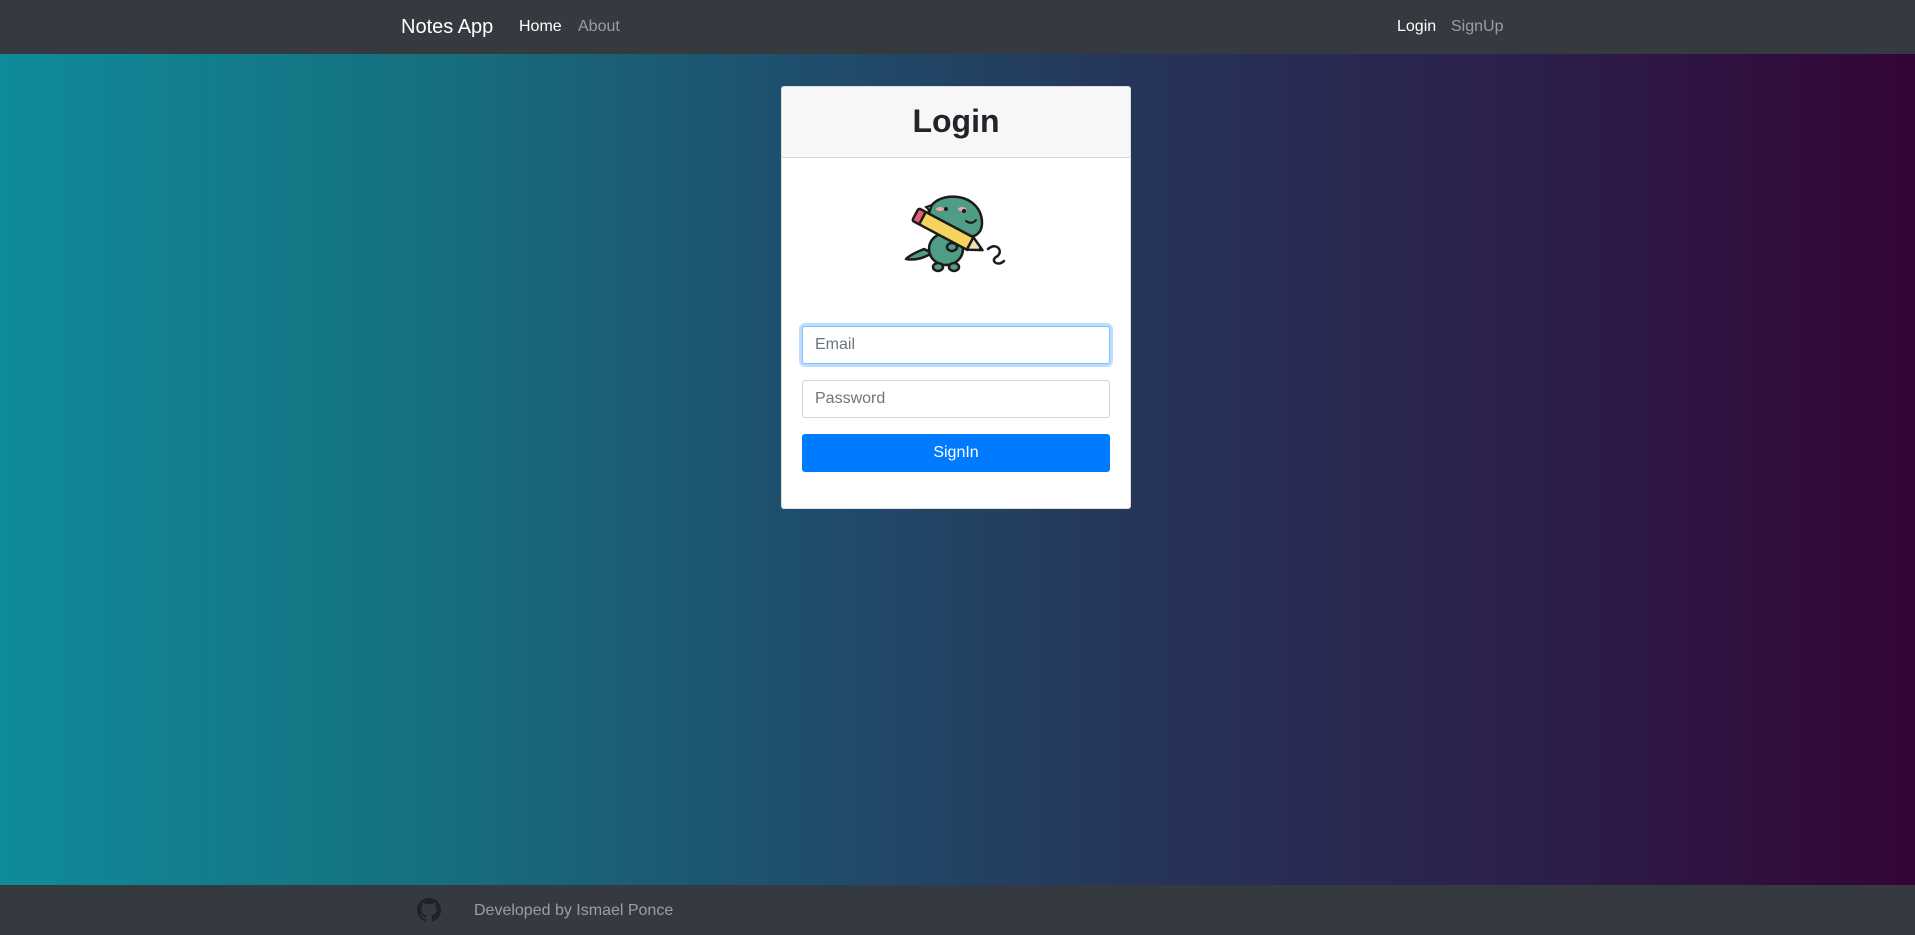  What do you see at coordinates (540, 27) in the screenshot?
I see `nav-home-link: Home` at bounding box center [540, 27].